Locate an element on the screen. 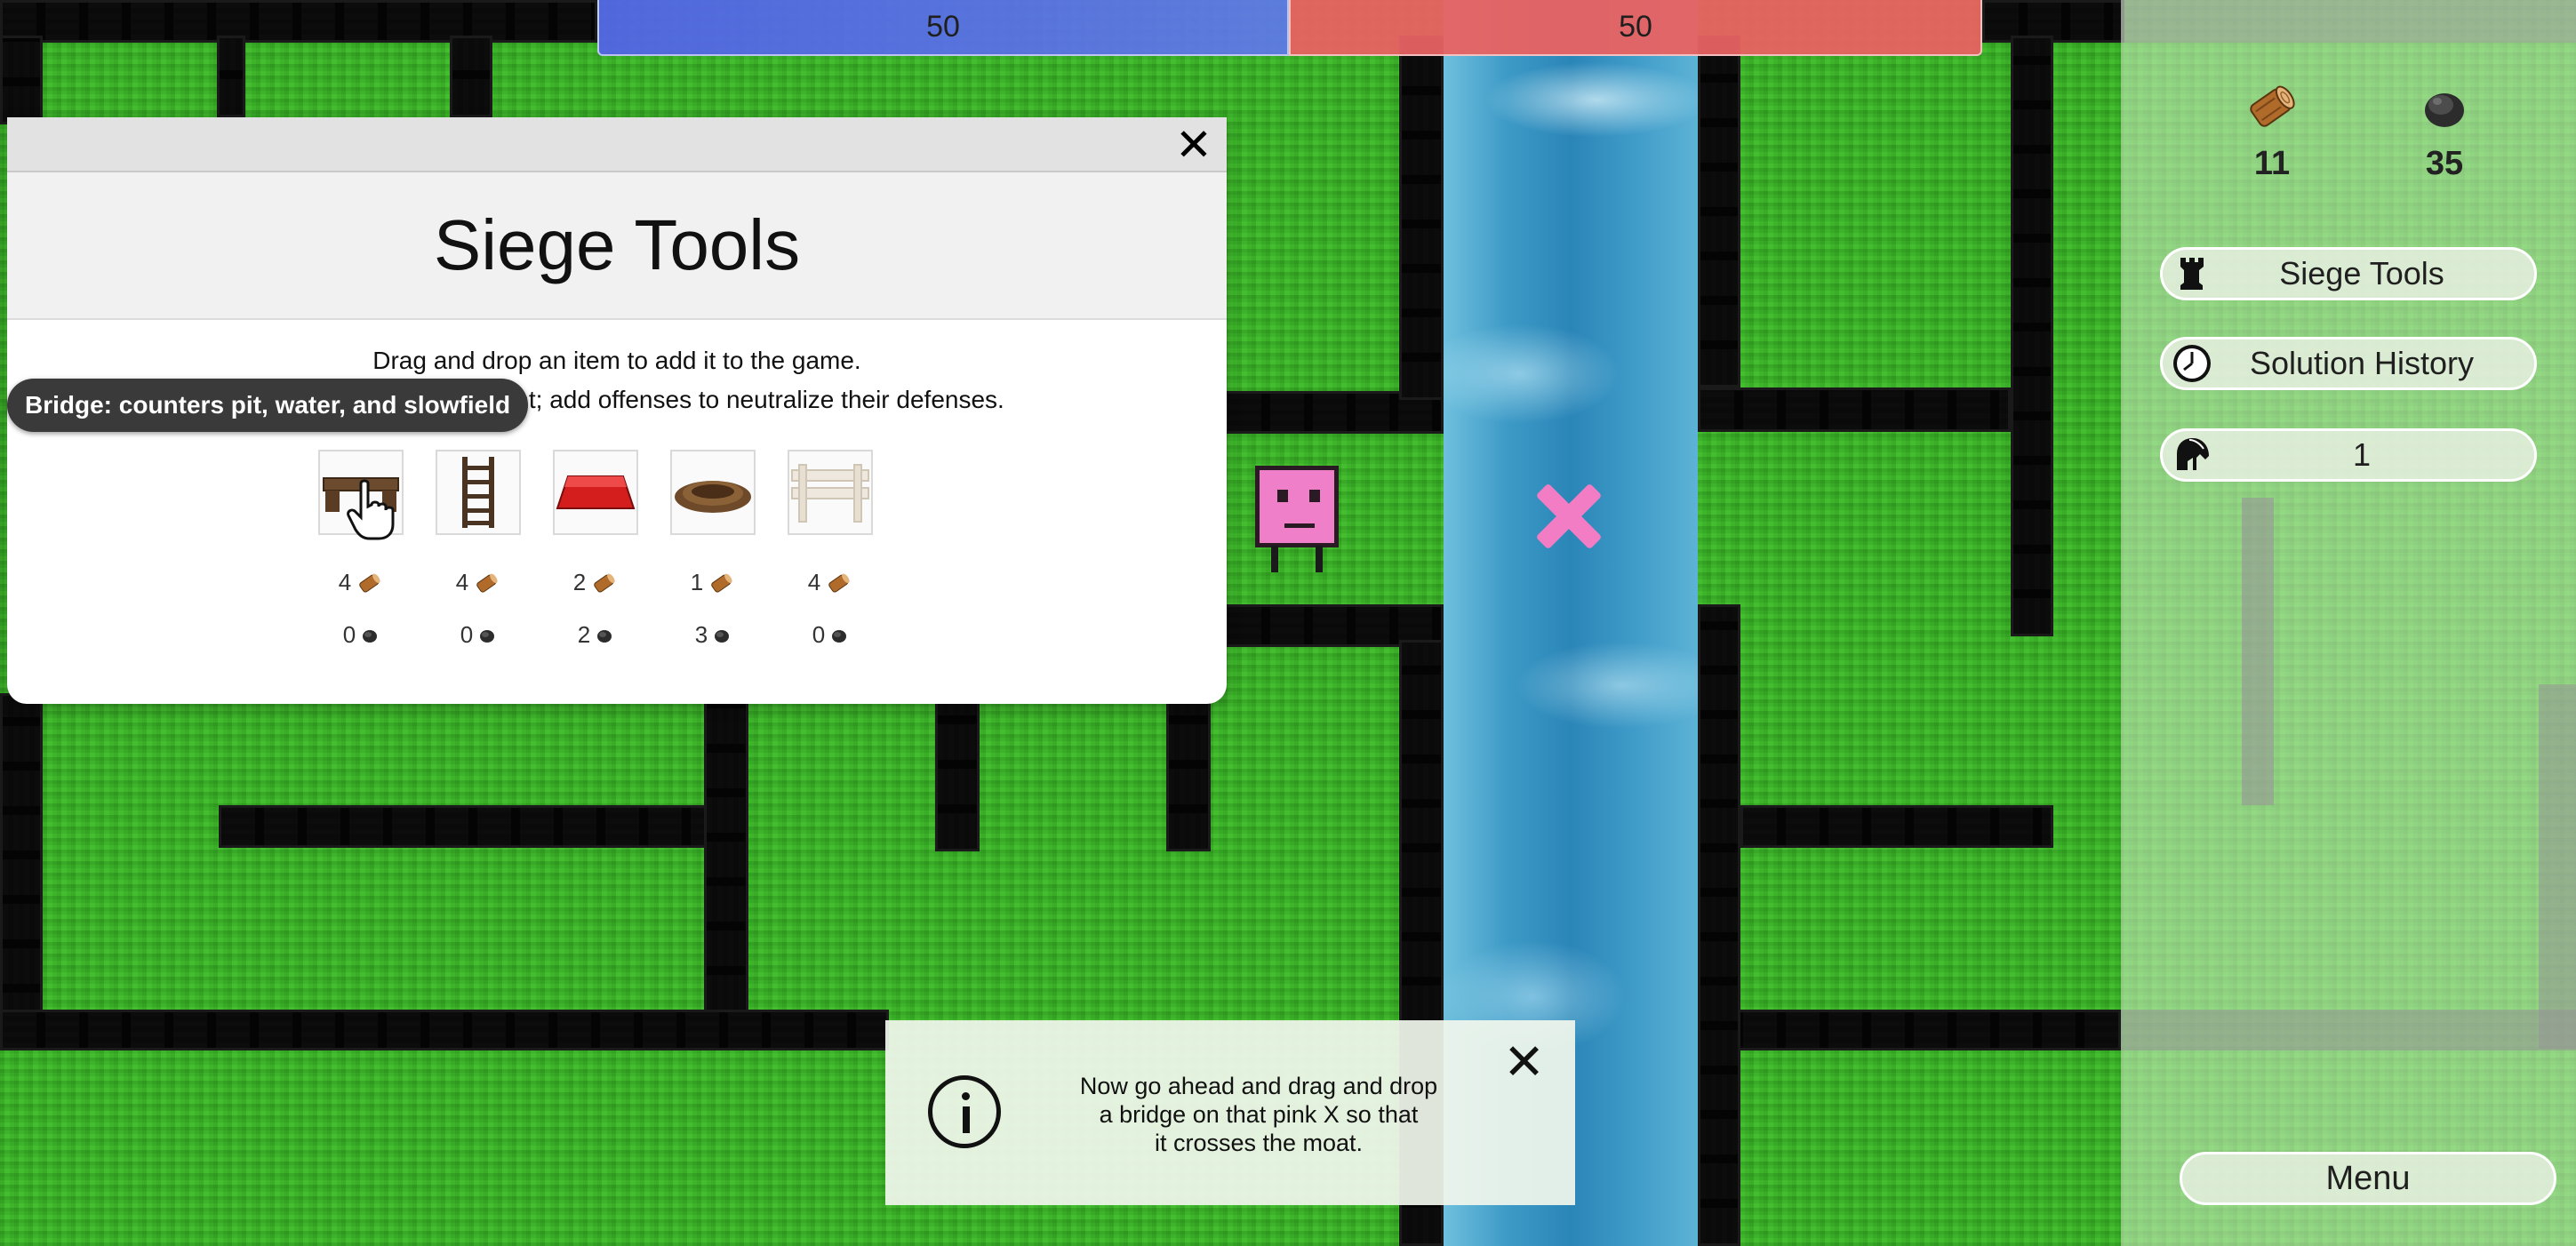 This screenshot has height=1246, width=2576. modal-title: Siege Tools is located at coordinates (617, 246).